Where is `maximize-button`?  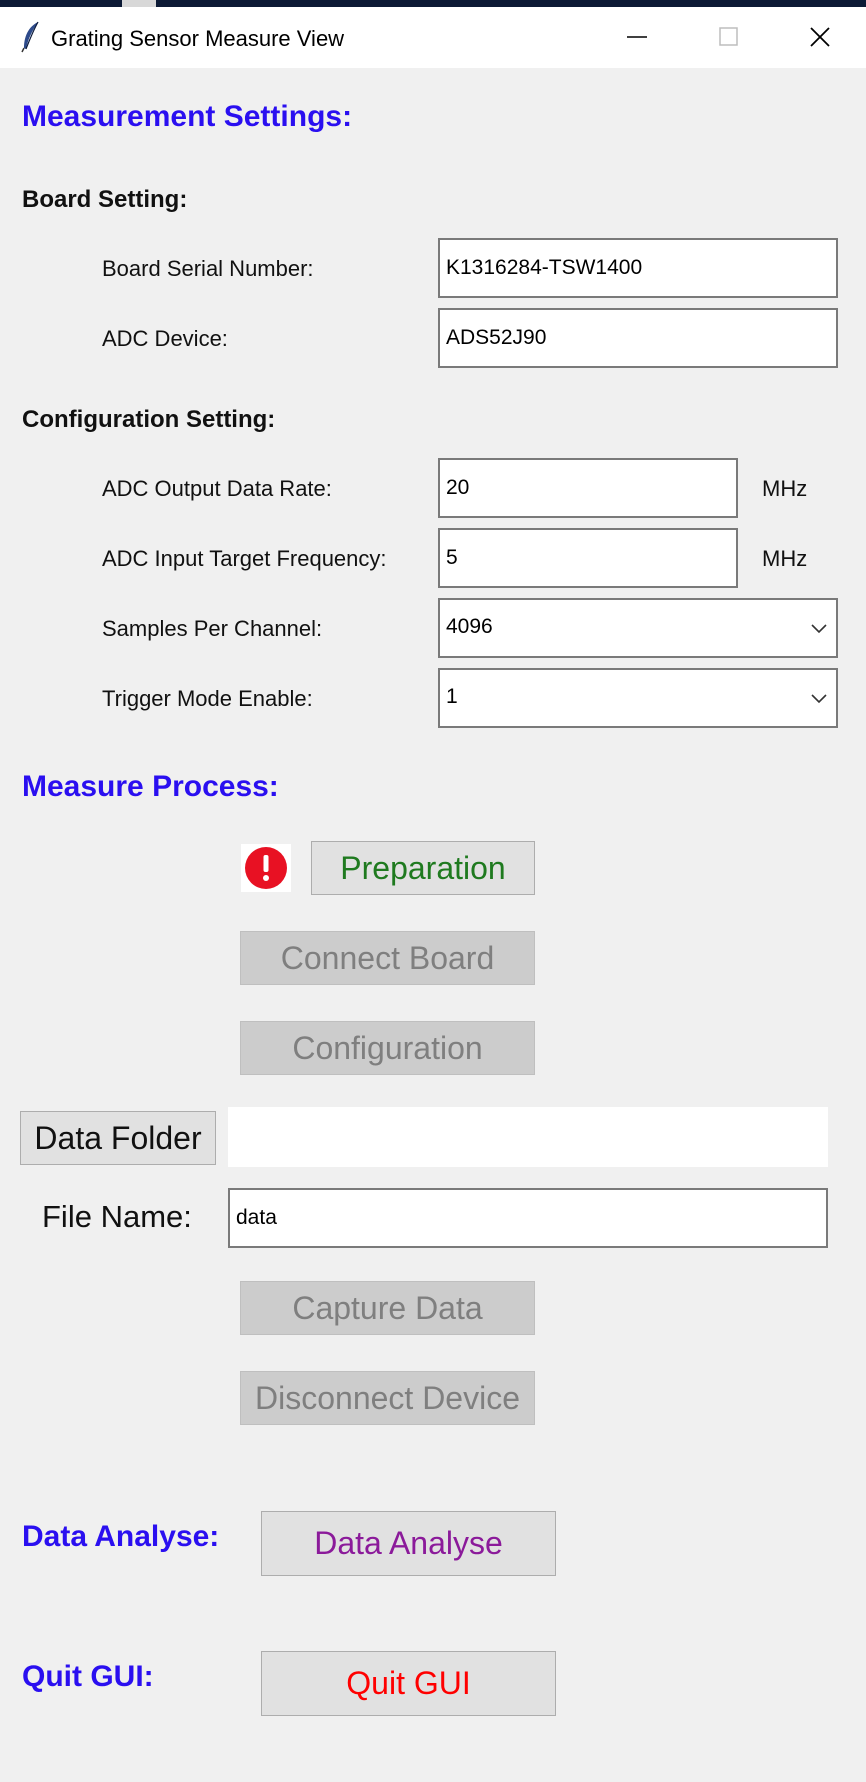 maximize-button is located at coordinates (728, 37).